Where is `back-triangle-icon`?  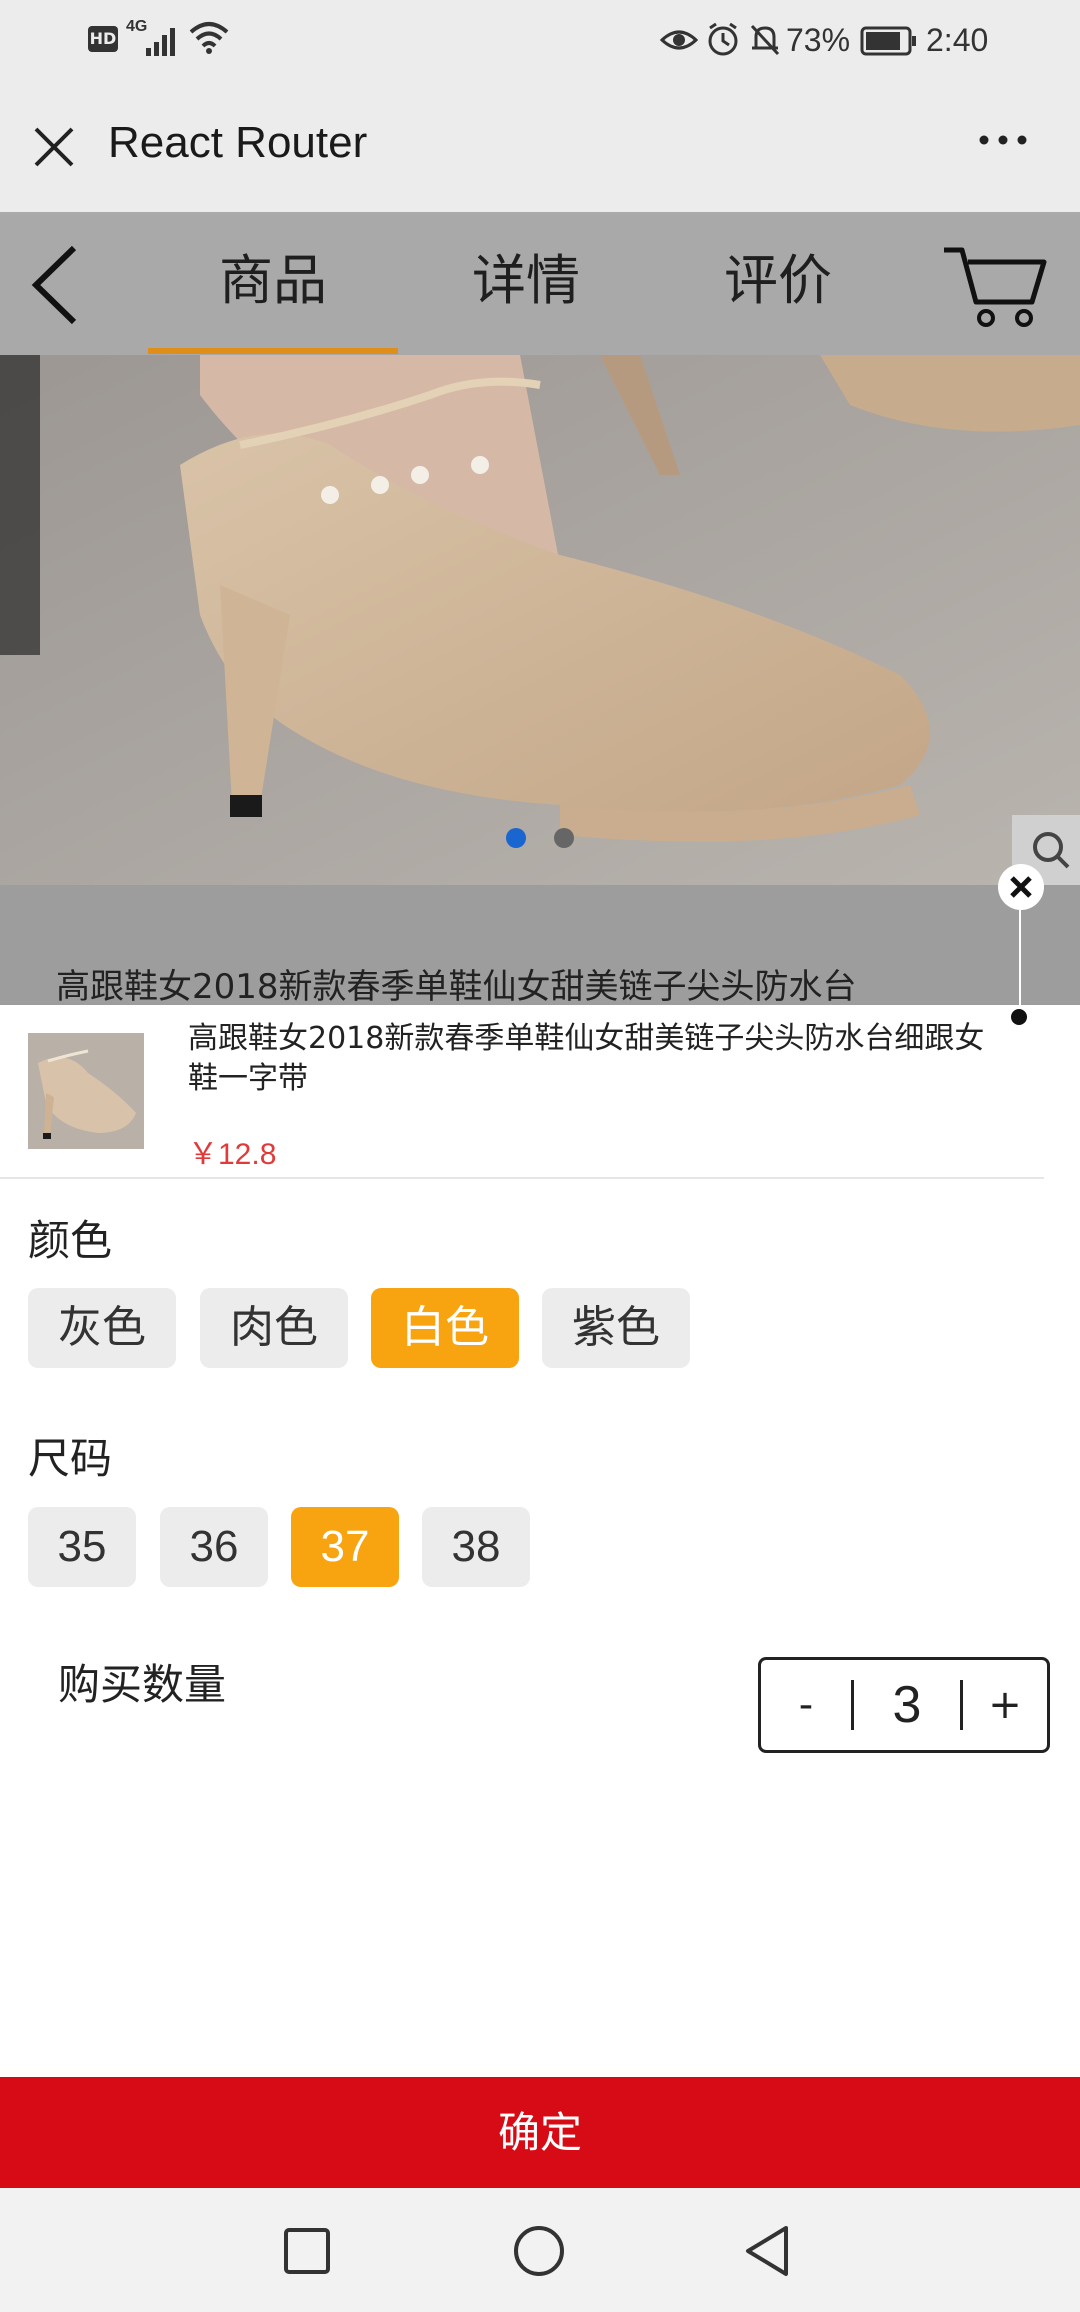 back-triangle-icon is located at coordinates (767, 2253).